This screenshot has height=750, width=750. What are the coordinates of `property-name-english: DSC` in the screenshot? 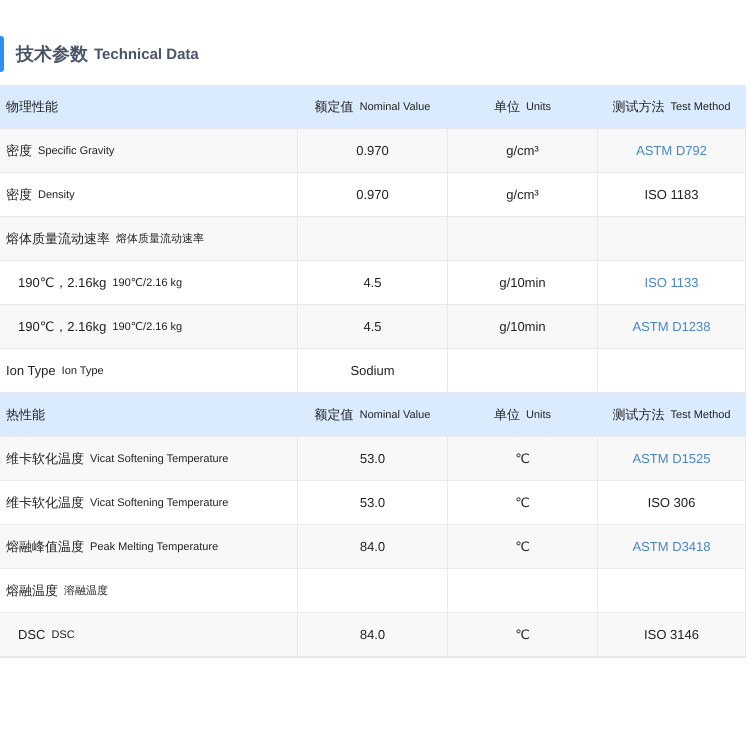 It's located at (63, 634).